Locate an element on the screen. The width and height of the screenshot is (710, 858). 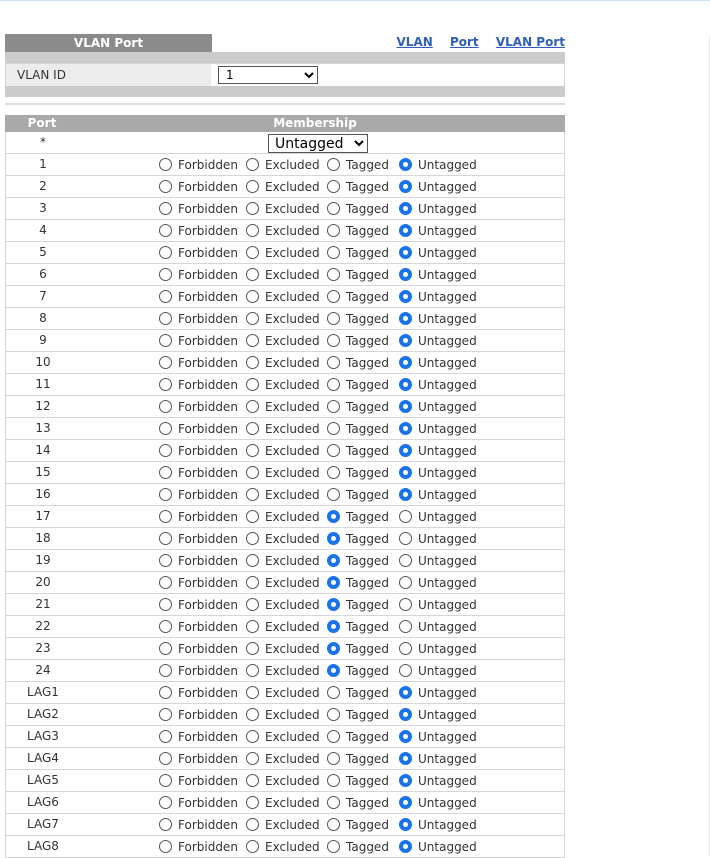
all-ports-membership-select: Untagged is located at coordinates (318, 143).